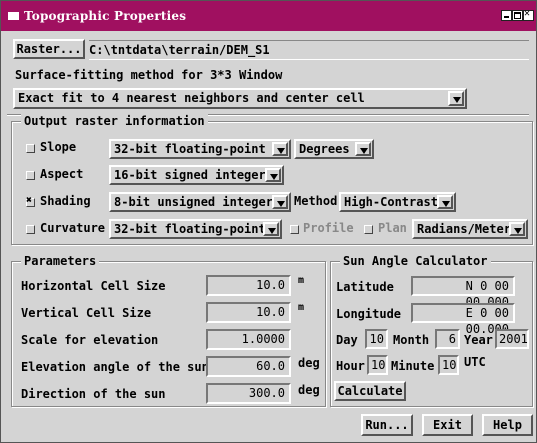 The width and height of the screenshot is (537, 443). I want to click on sun-direction-label: Direction of the sun, so click(93, 394).